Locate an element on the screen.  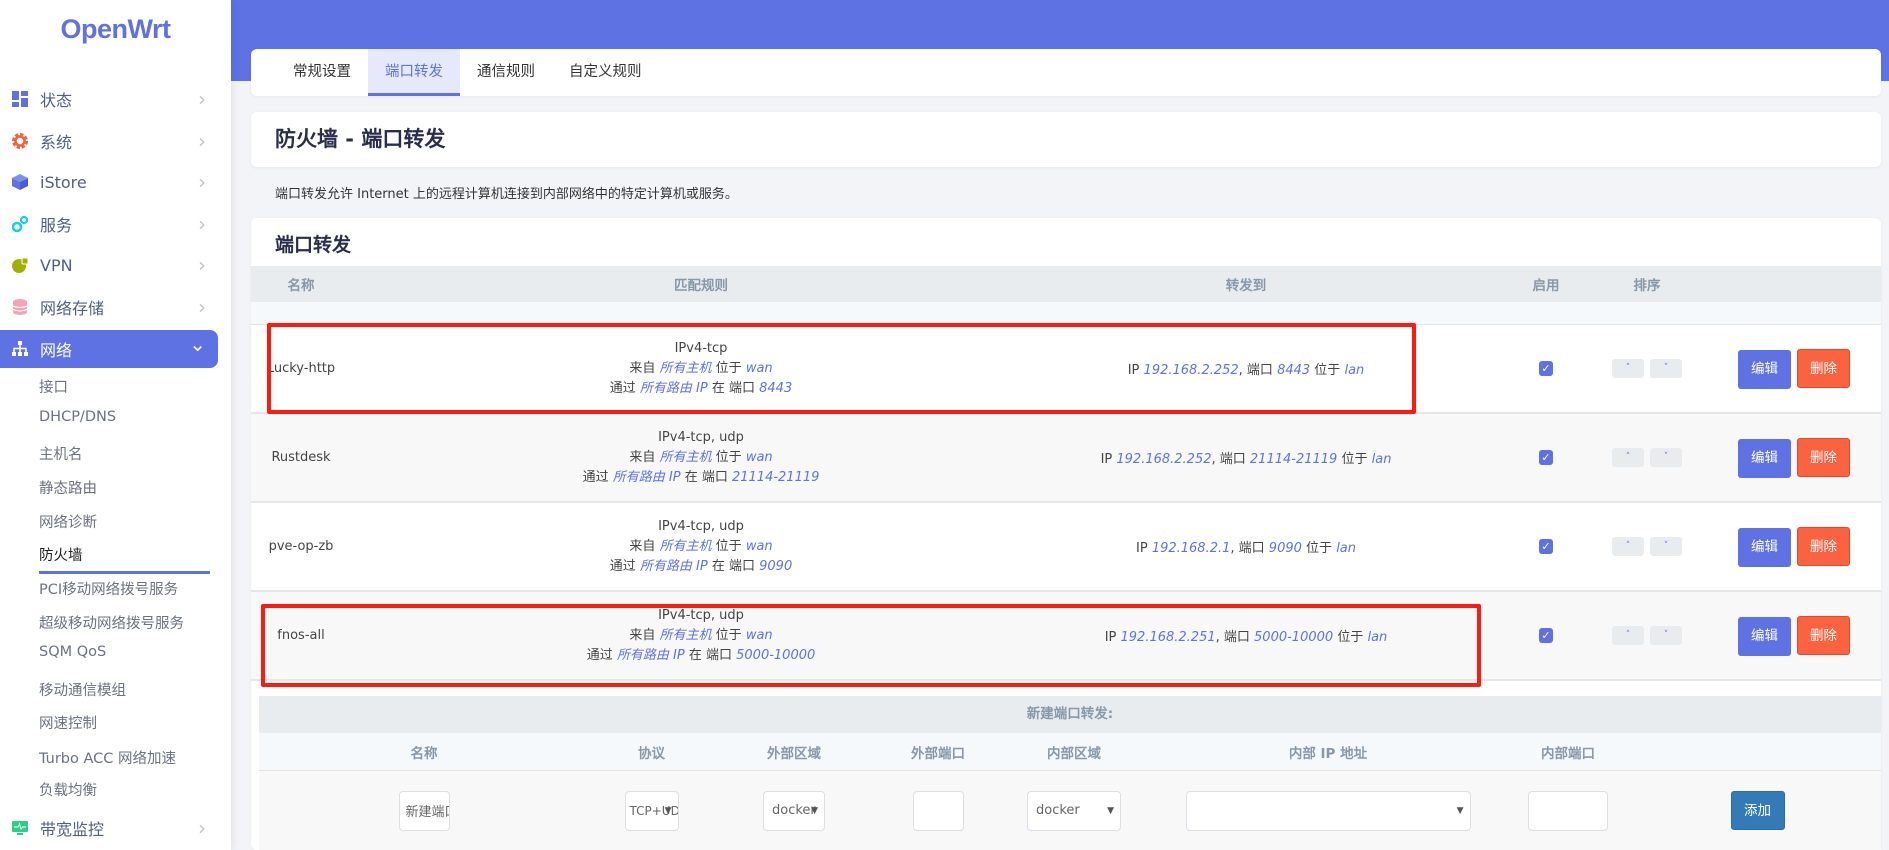
sidebar-item-6: 网络 ⌄ is located at coordinates (109, 349).